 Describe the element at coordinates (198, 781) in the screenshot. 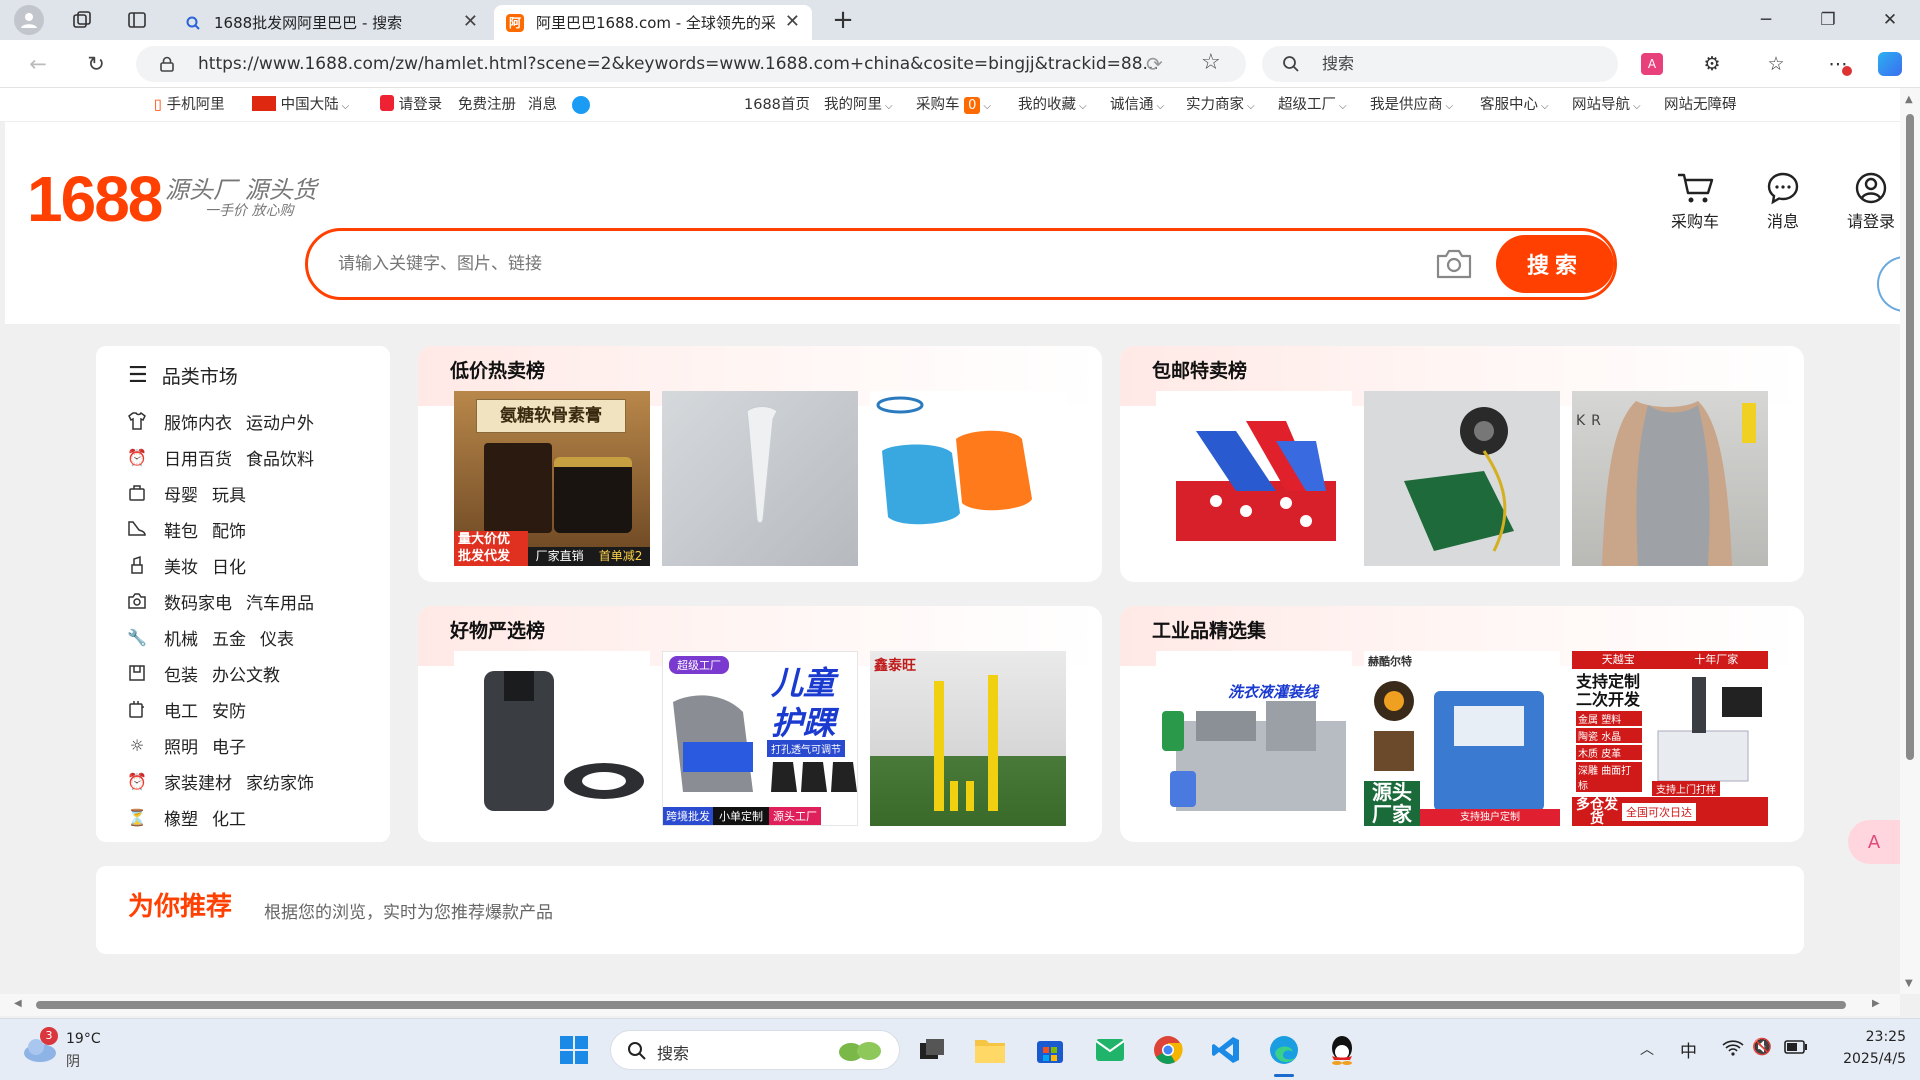

I see `category-link: 家装建材` at that location.